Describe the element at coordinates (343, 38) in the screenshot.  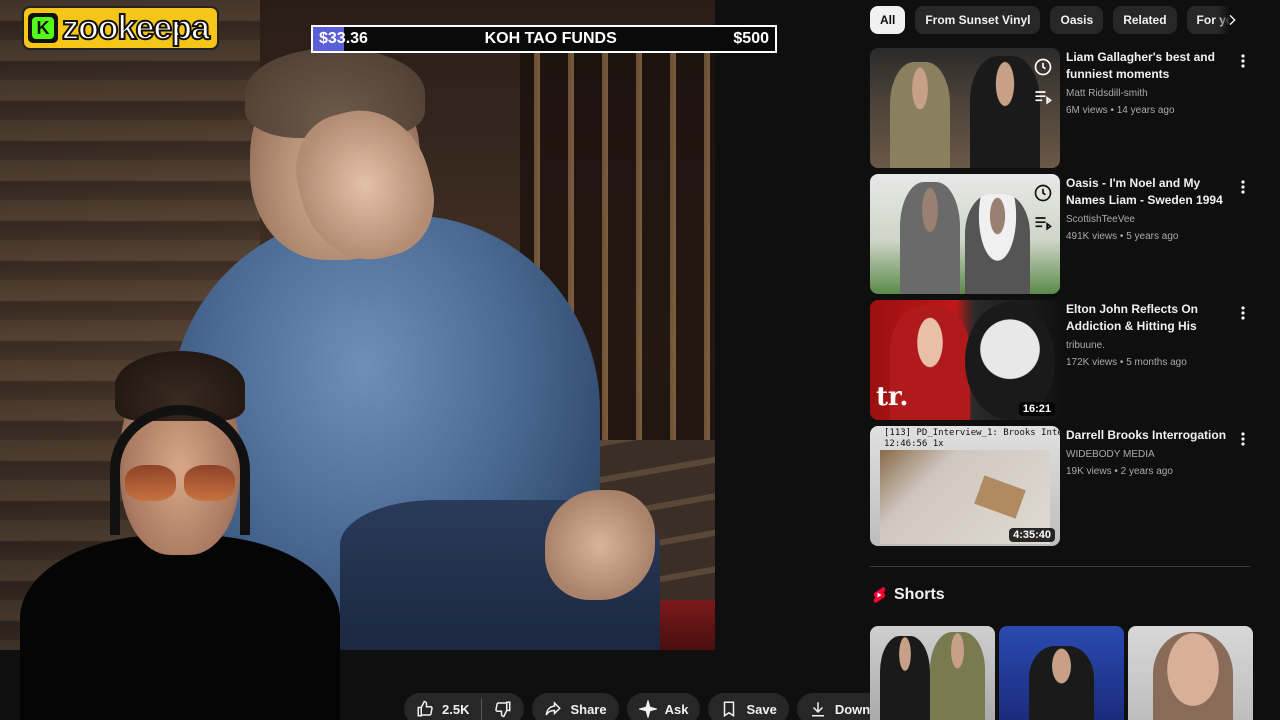
I see `fundraiser-current: $33.36` at that location.